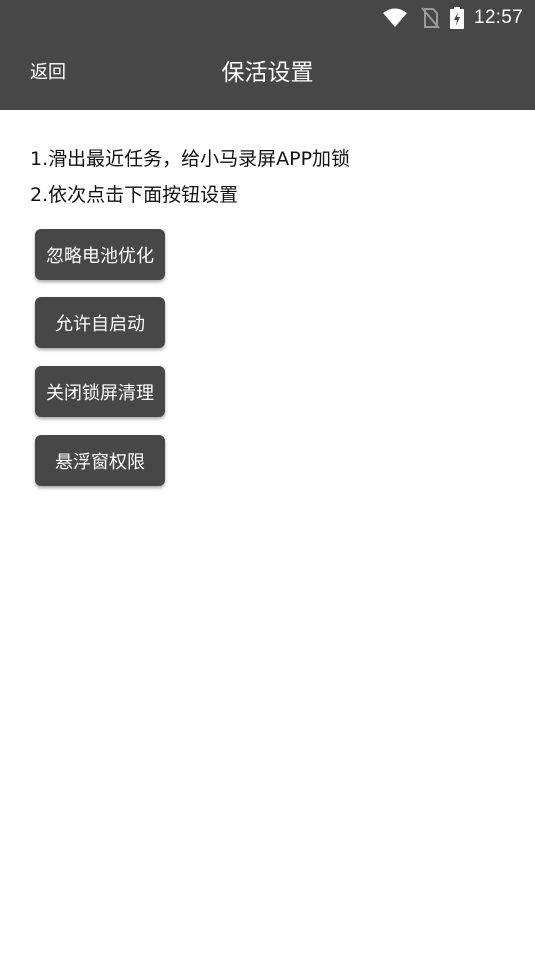 This screenshot has width=535, height=955. What do you see at coordinates (190, 159) in the screenshot?
I see `instruction-lock-app: 1.滑出最近任务，给小马录屏APP加锁` at bounding box center [190, 159].